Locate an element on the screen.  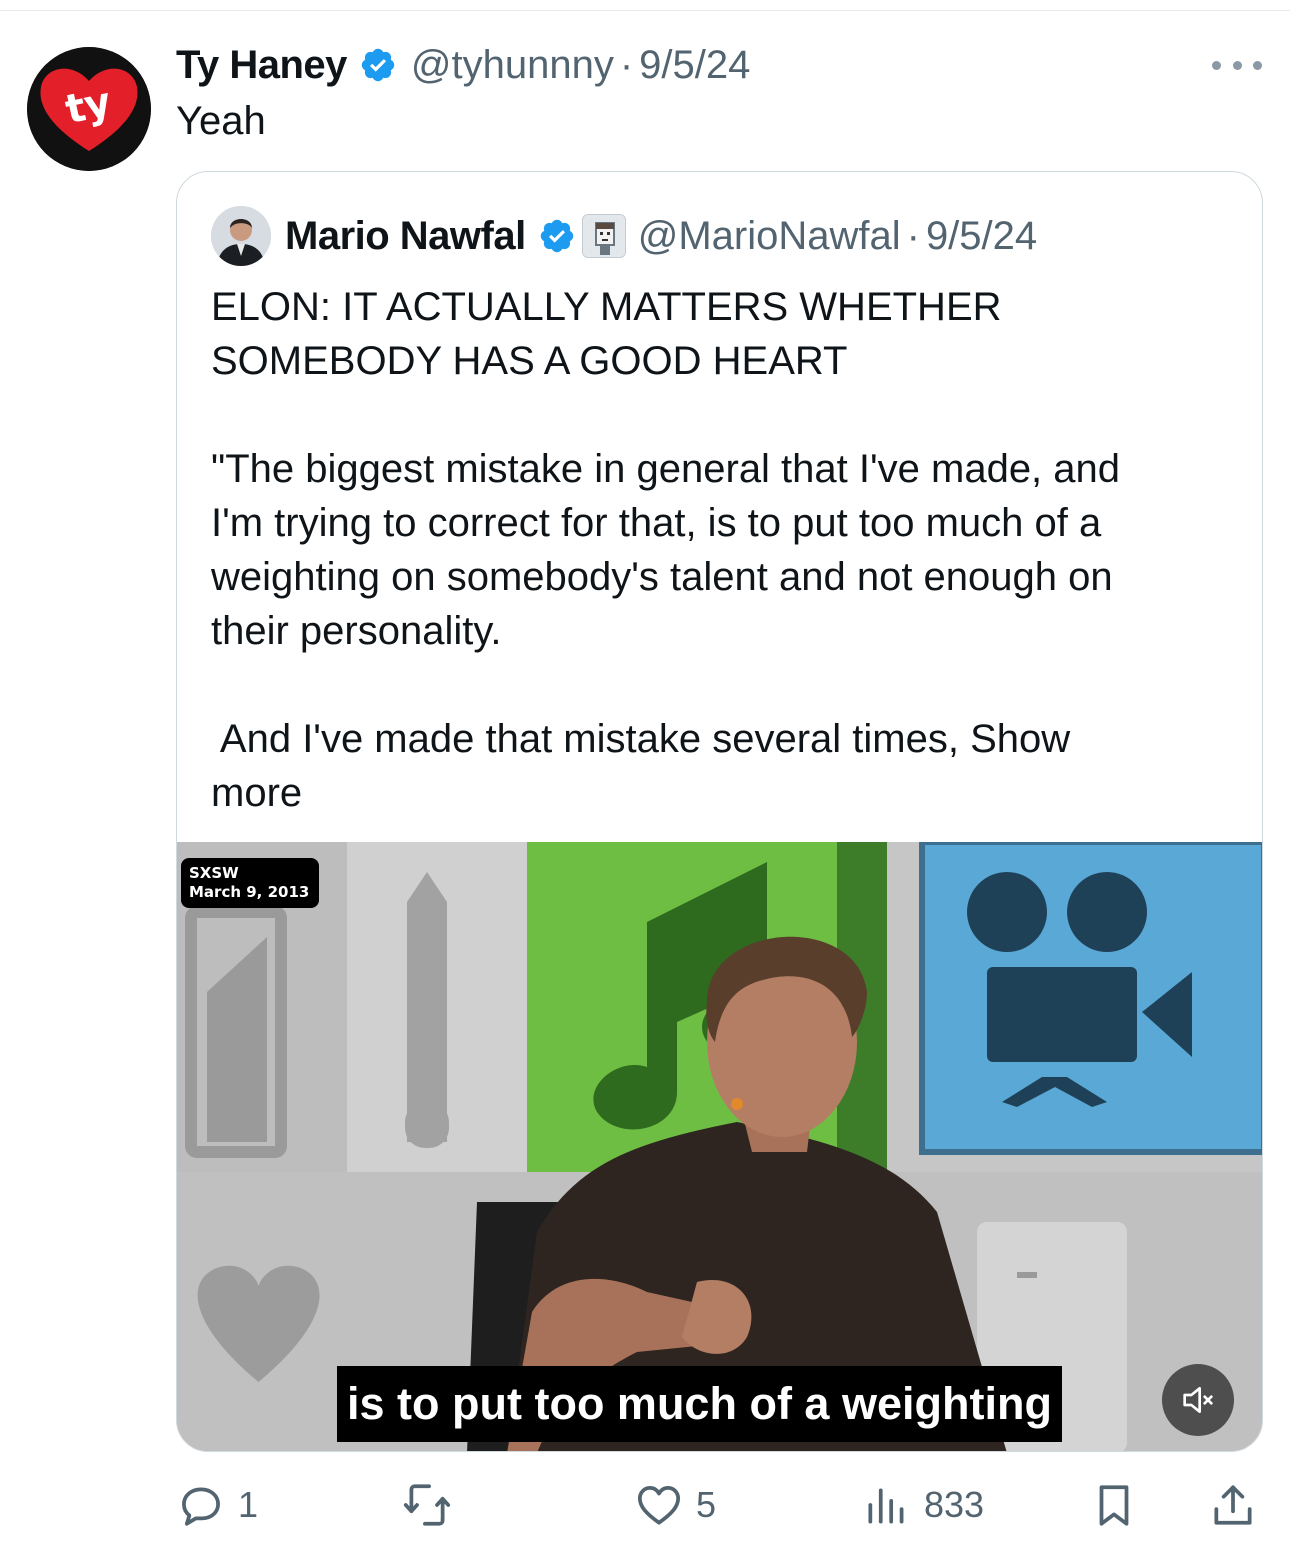
views-chart-icon is located at coordinates (886, 1506).